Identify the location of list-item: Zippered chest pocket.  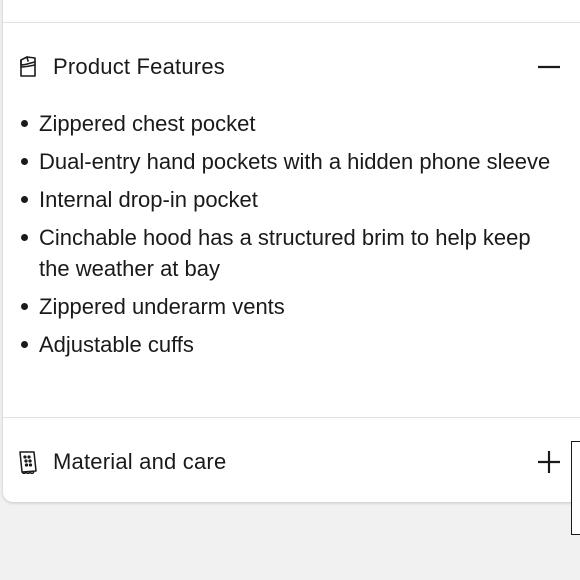
(290, 123).